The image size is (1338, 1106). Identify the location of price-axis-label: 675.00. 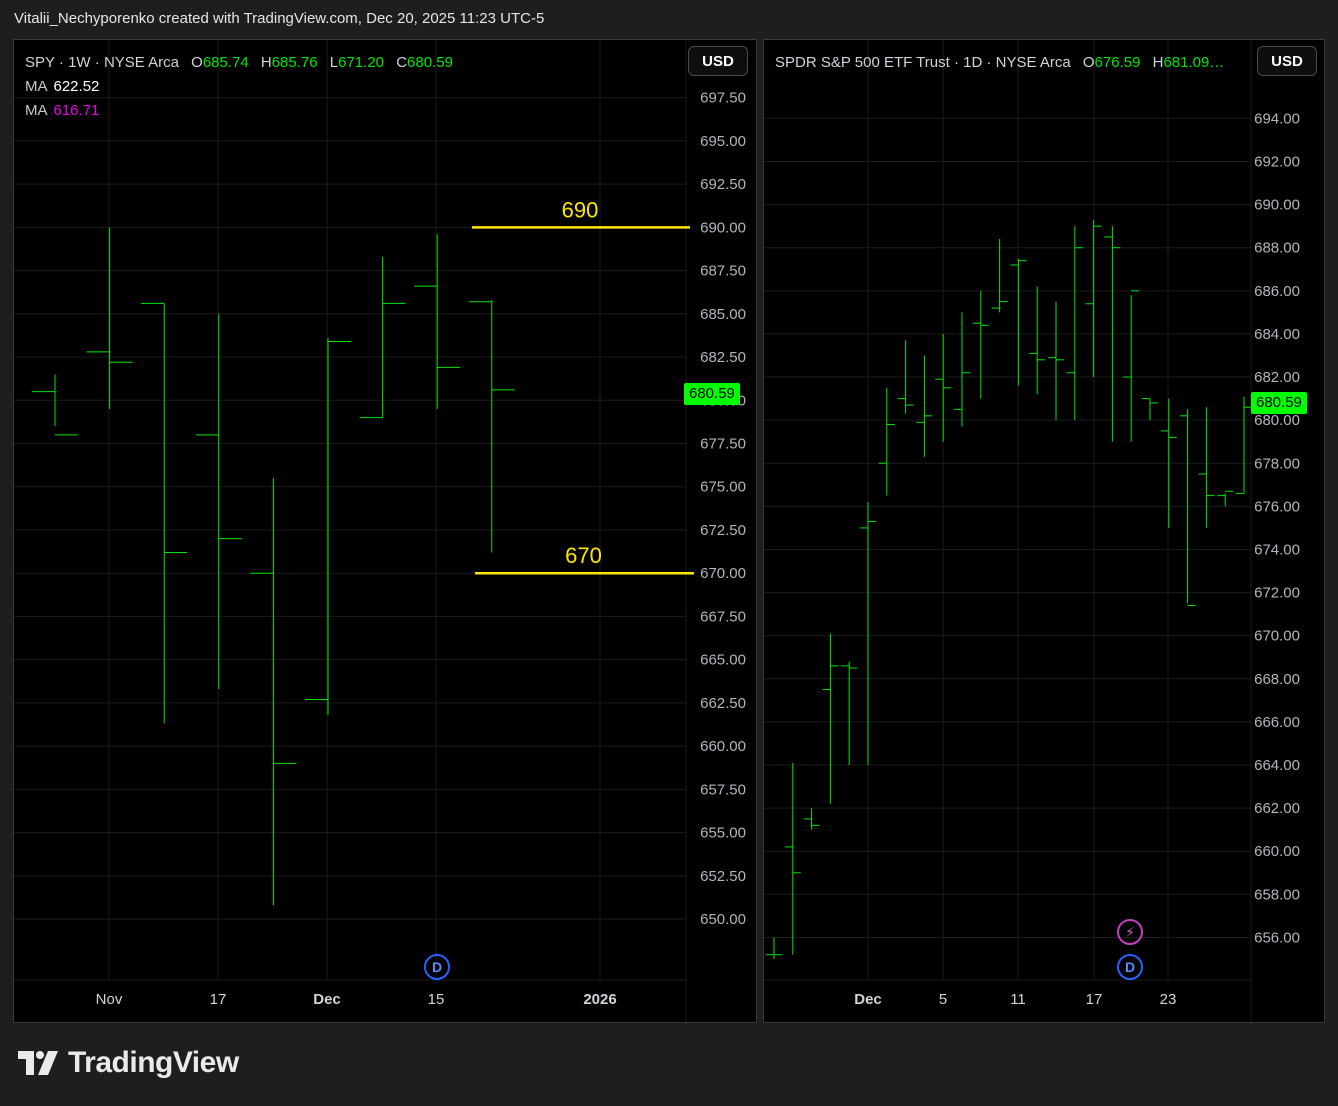
(723, 487).